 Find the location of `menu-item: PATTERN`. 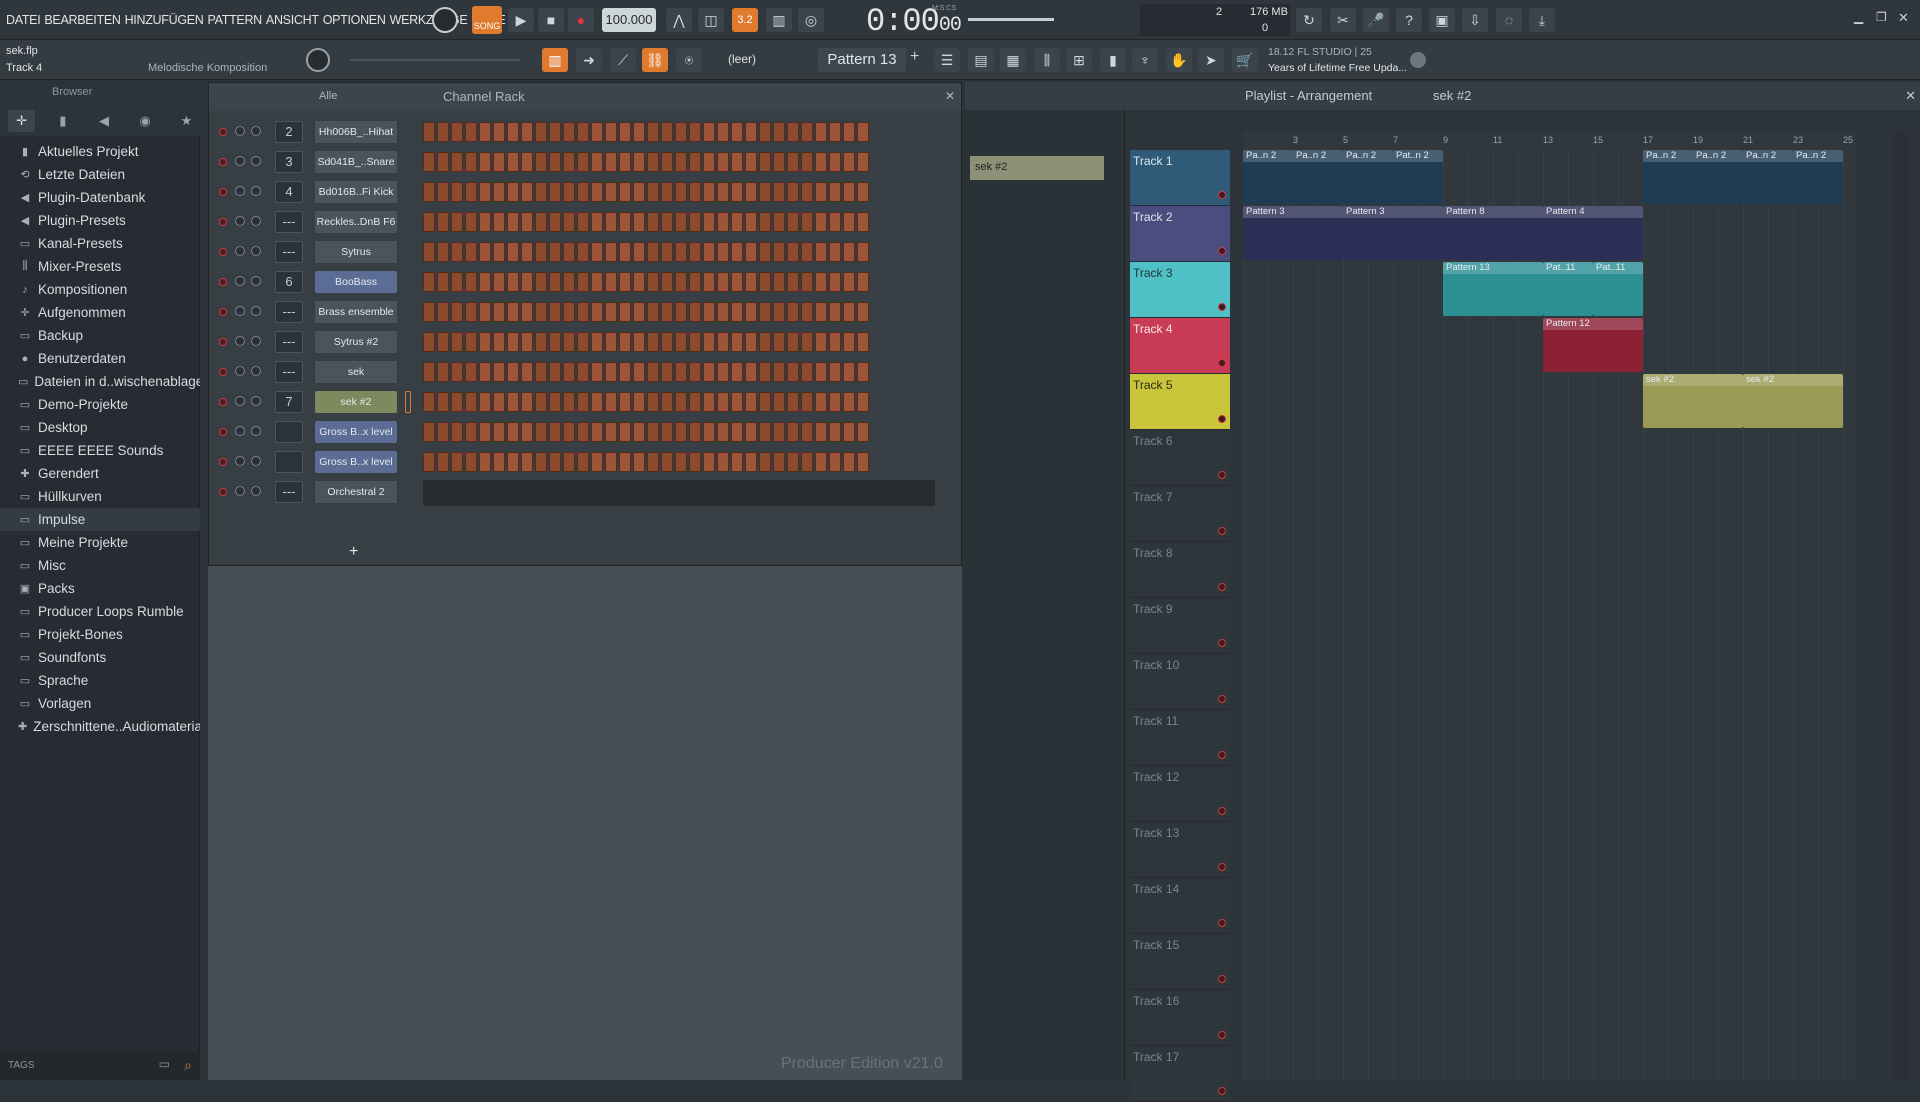

menu-item: PATTERN is located at coordinates (235, 20).